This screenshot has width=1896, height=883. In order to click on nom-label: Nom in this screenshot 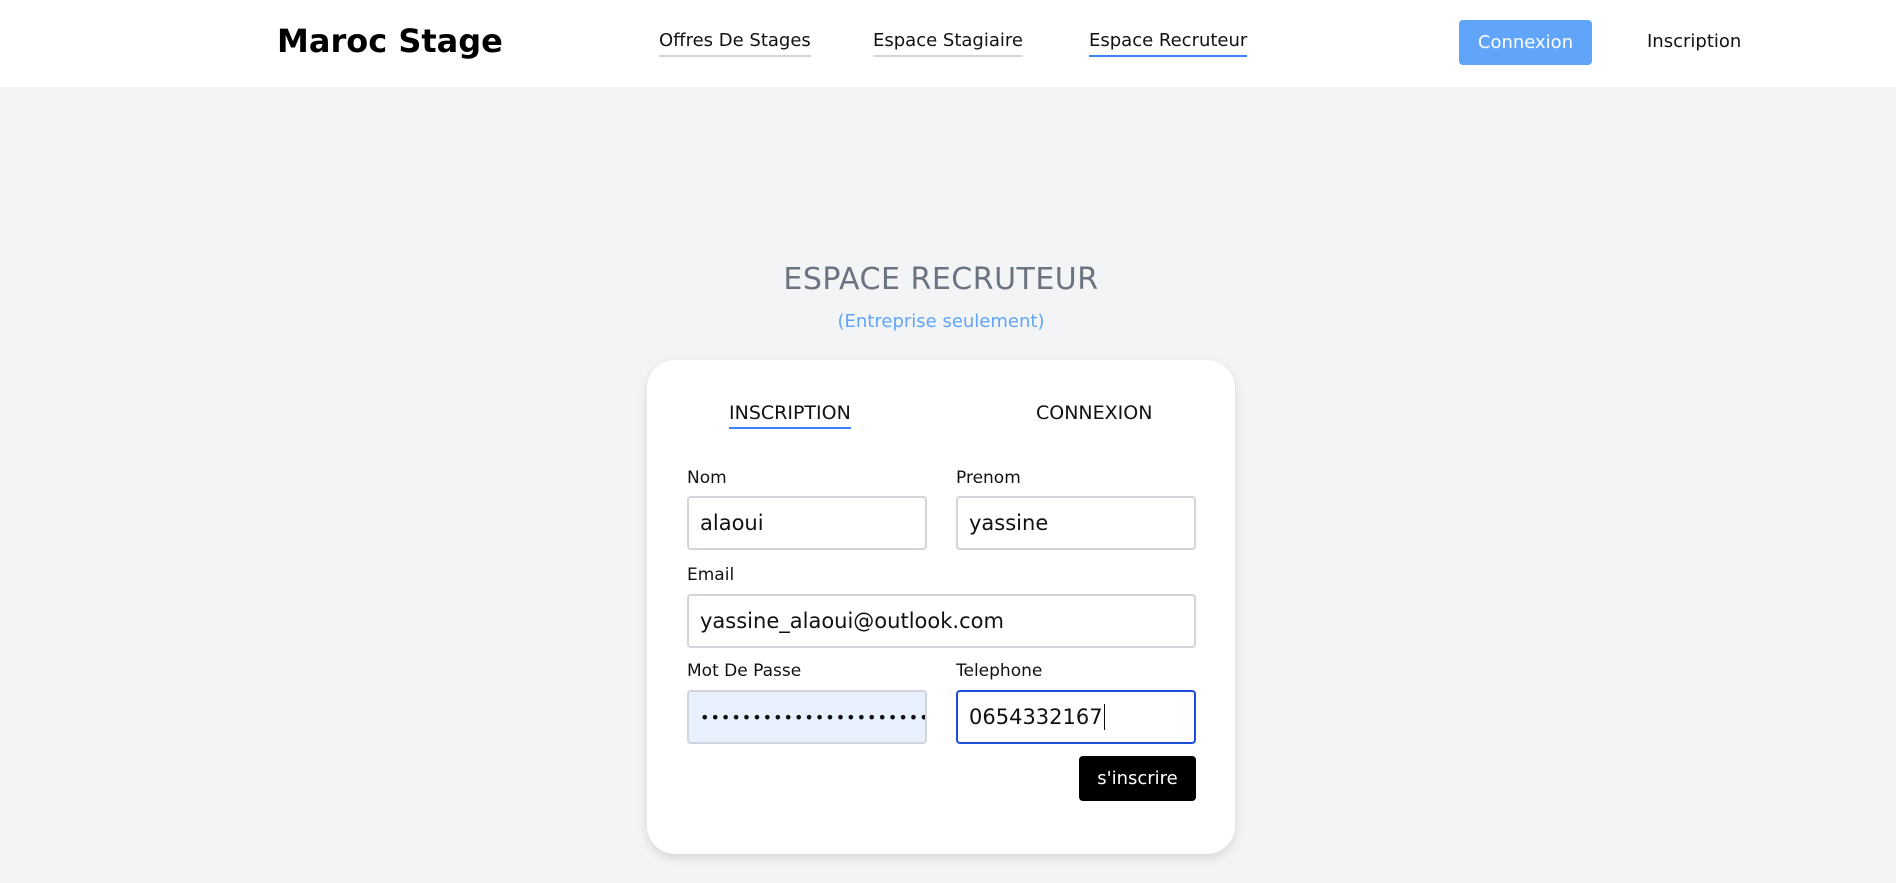, I will do `click(707, 478)`.